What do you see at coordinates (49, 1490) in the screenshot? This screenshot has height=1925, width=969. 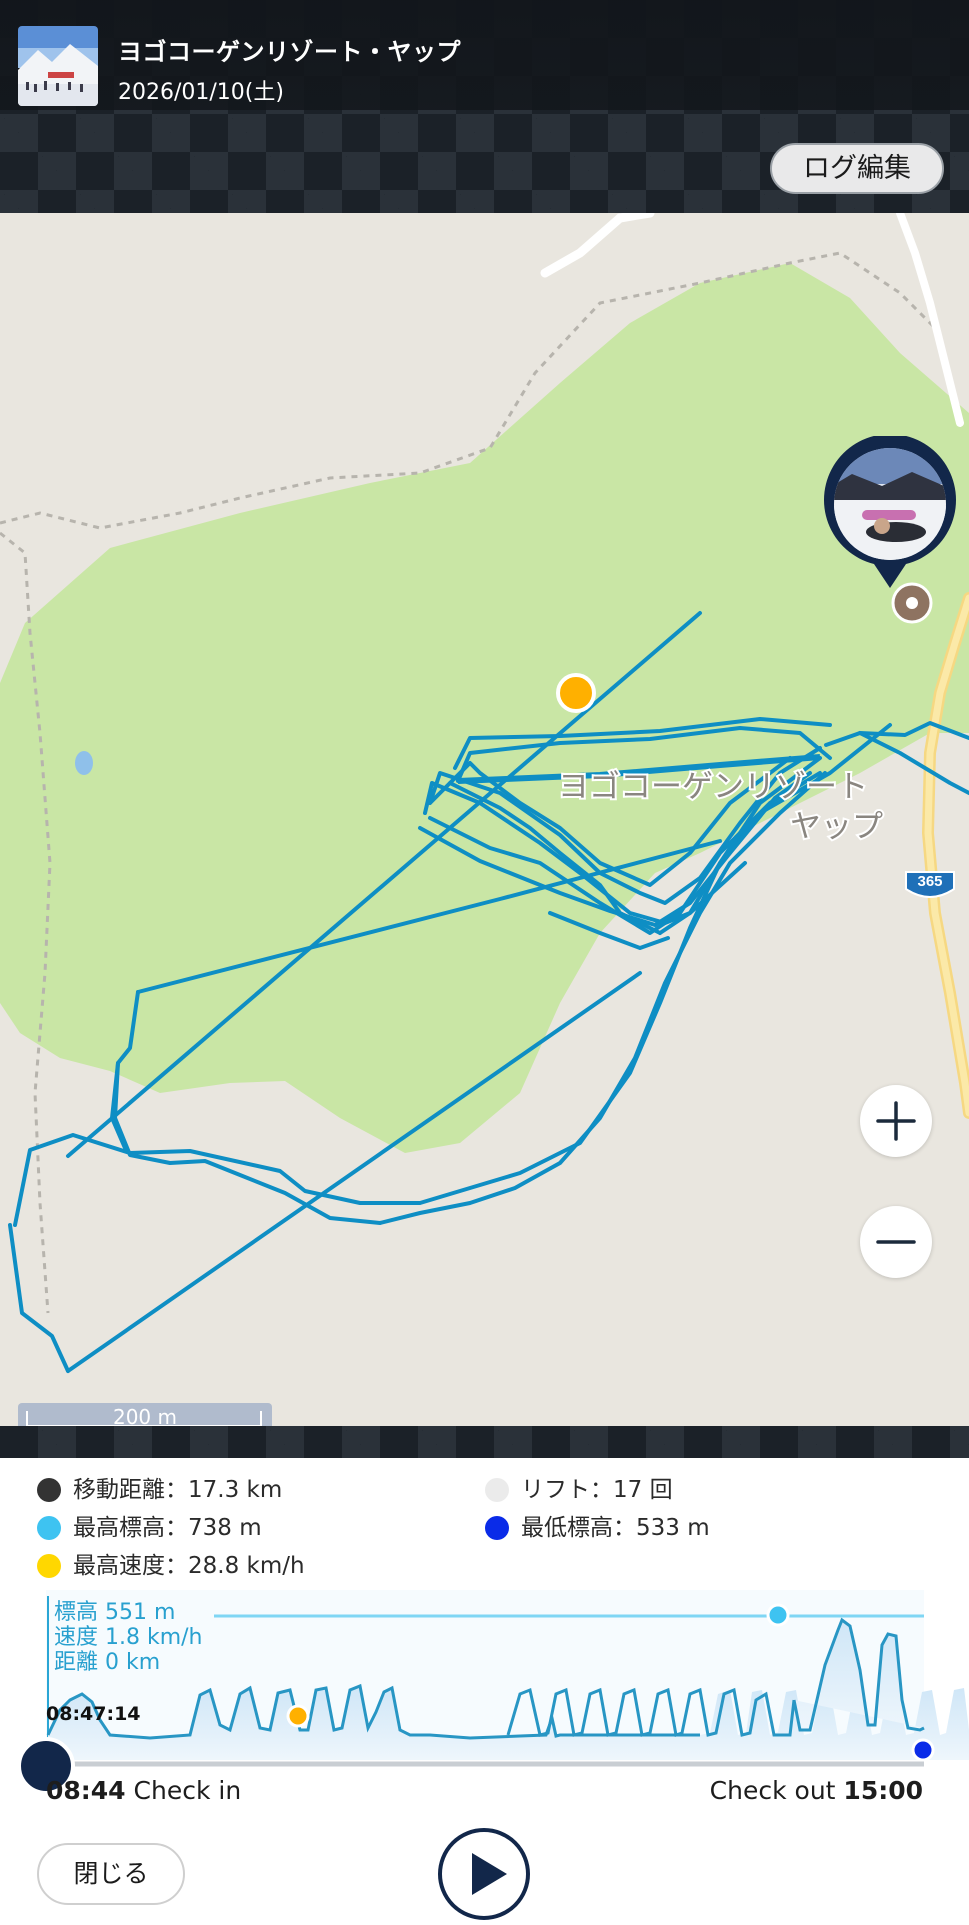 I see `distance-dot-icon` at bounding box center [49, 1490].